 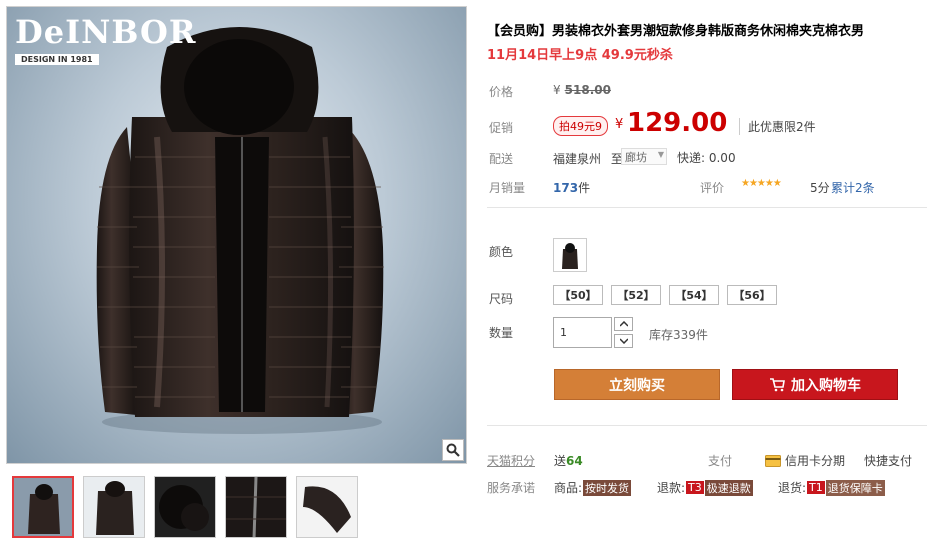 What do you see at coordinates (501, 299) in the screenshot?
I see `size-label: 尺码` at bounding box center [501, 299].